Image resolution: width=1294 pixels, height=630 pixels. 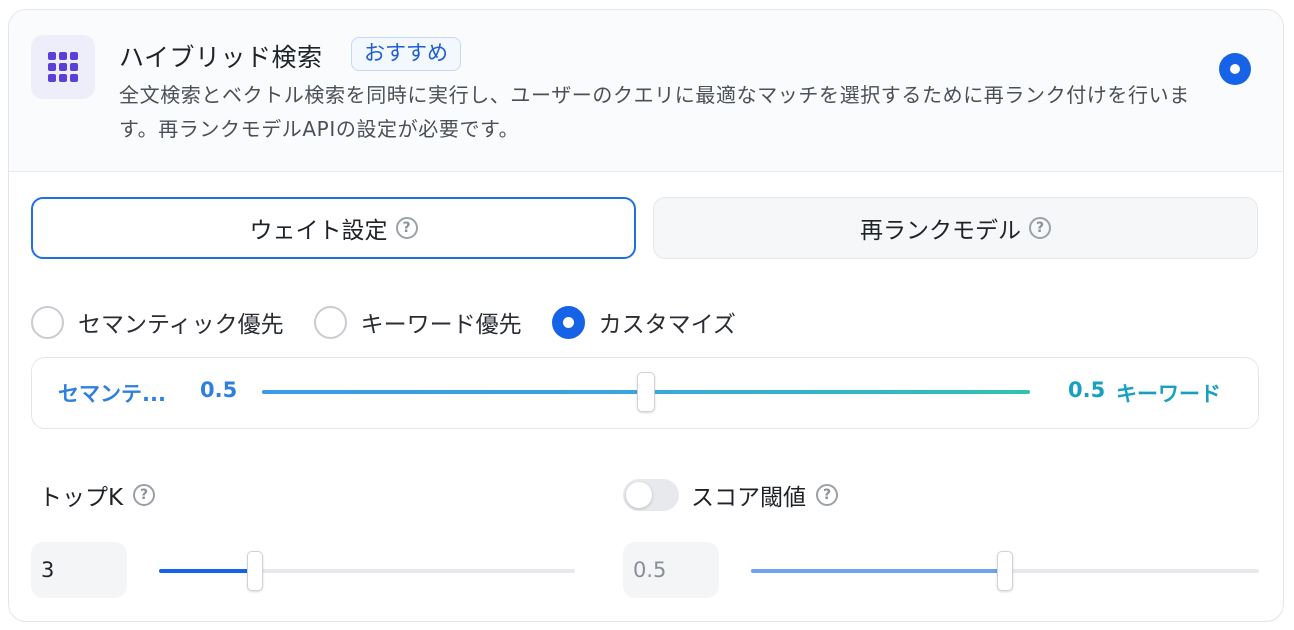 I want to click on radio-circle-selected, so click(x=568, y=322).